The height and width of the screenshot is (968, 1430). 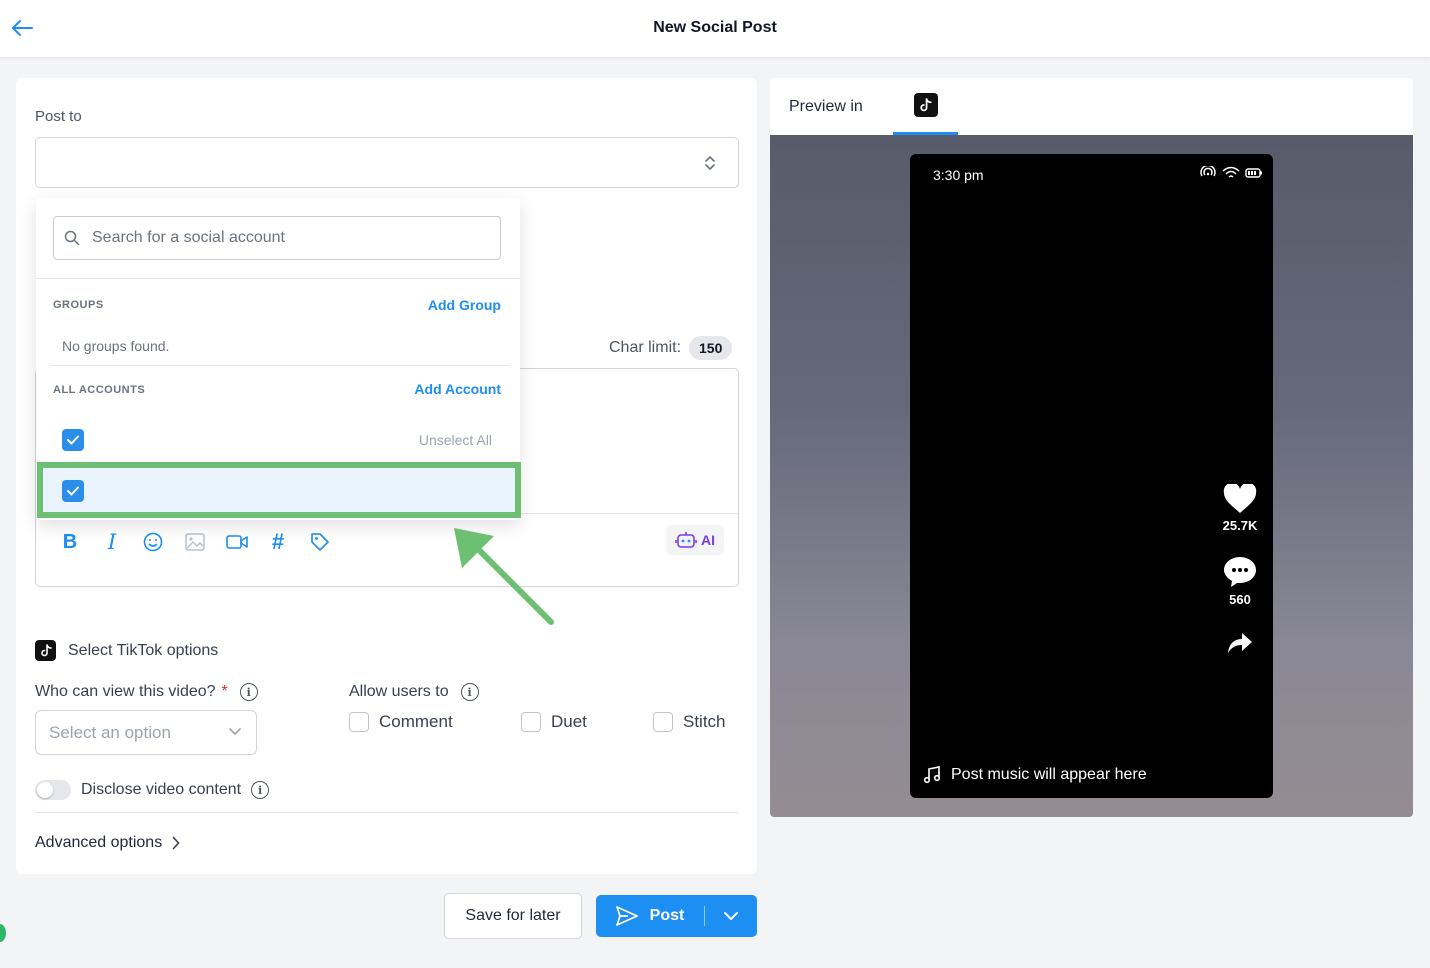 I want to click on divider, so click(x=387, y=812).